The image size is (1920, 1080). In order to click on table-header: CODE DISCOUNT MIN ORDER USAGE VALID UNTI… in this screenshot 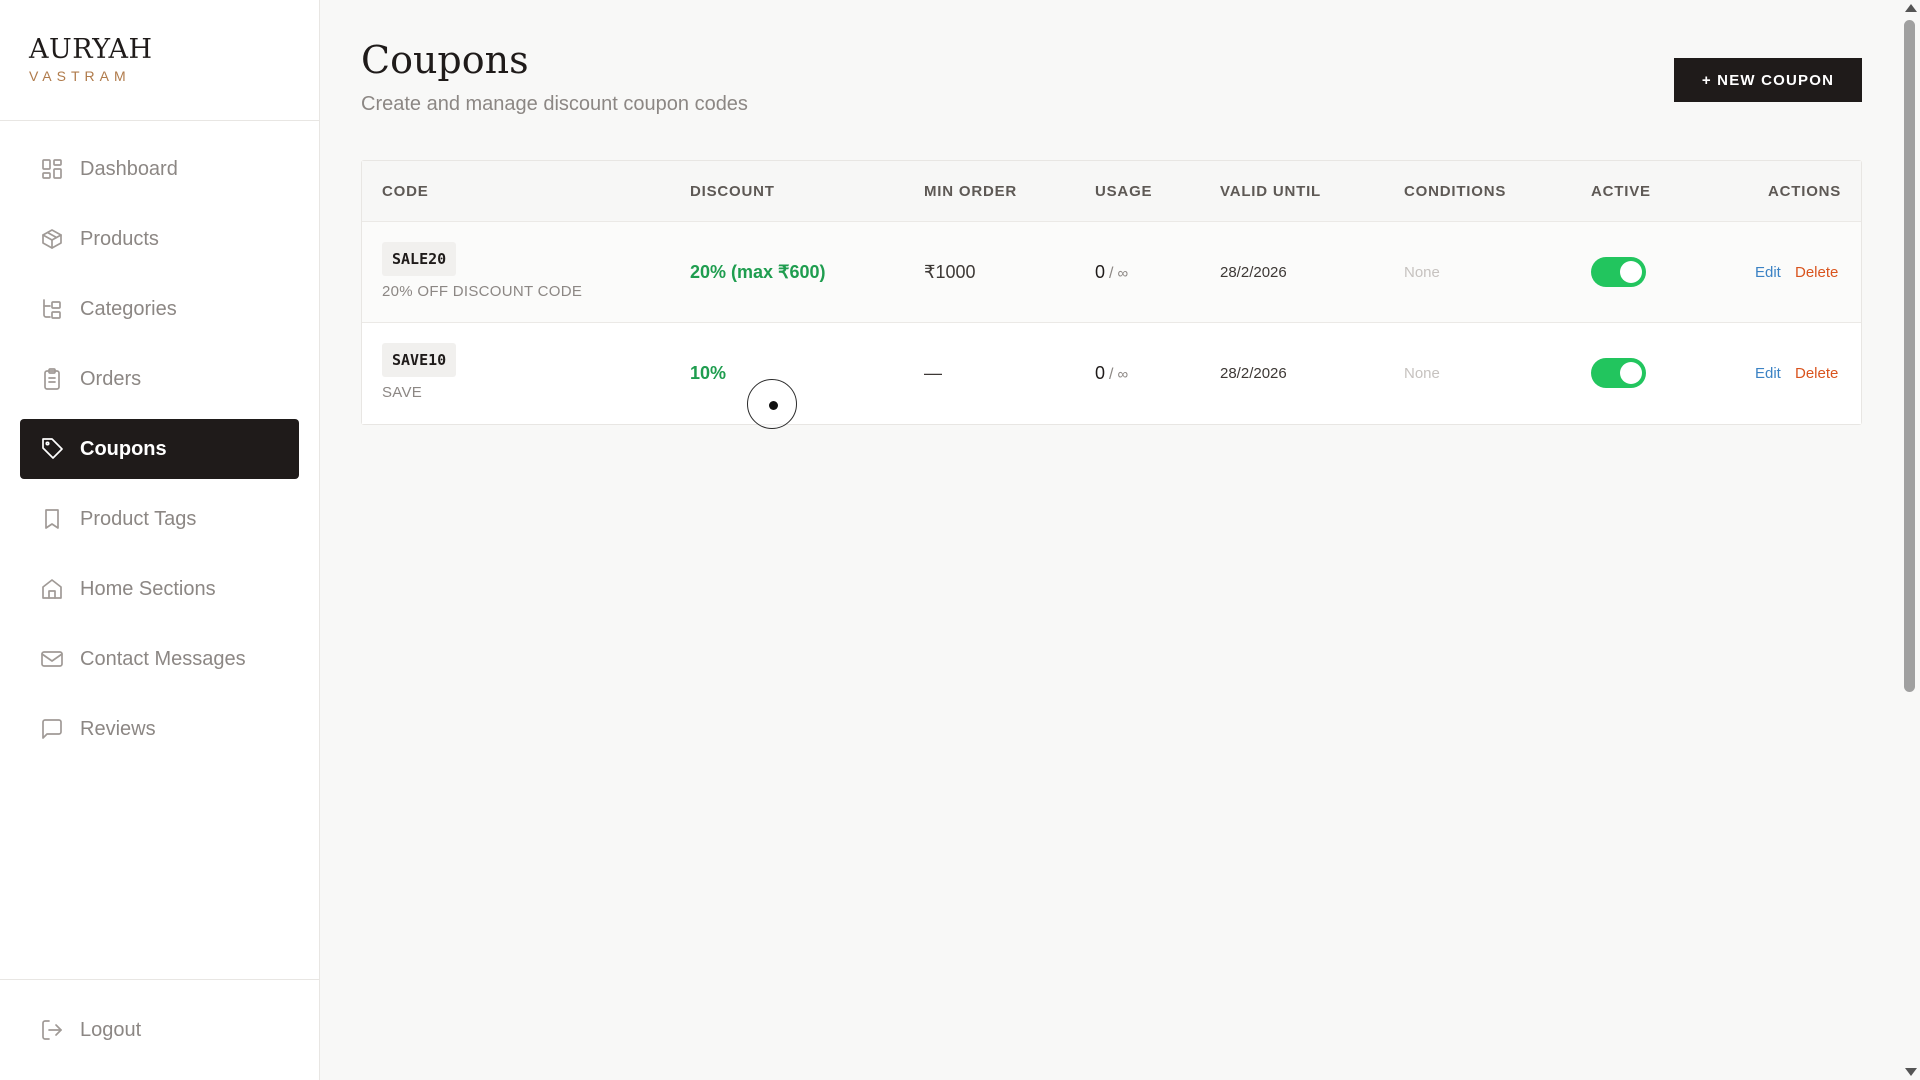, I will do `click(1111, 191)`.